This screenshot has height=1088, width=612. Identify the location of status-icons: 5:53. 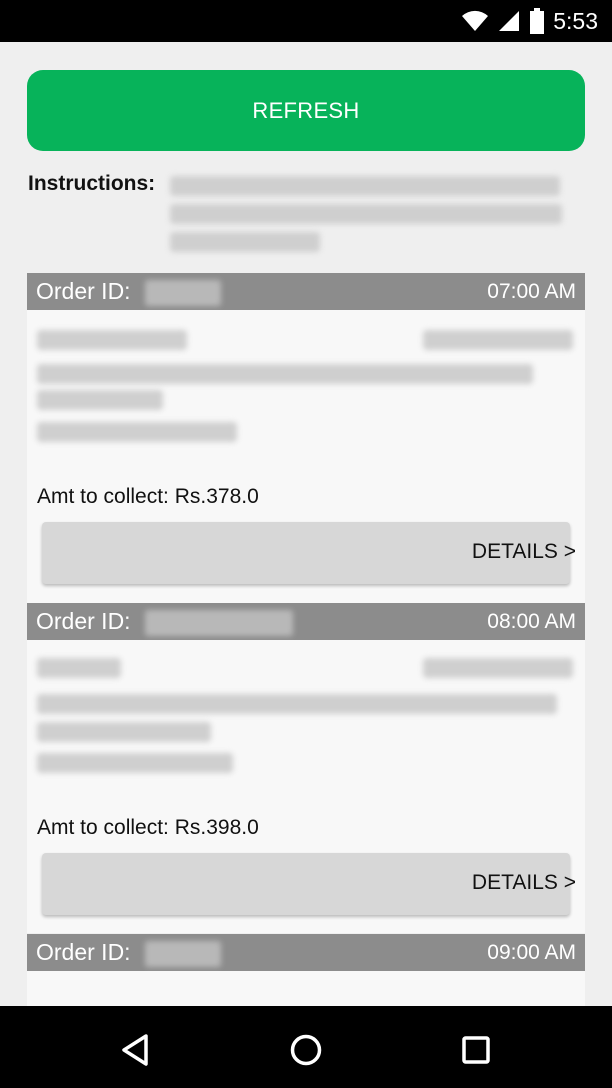
(529, 21).